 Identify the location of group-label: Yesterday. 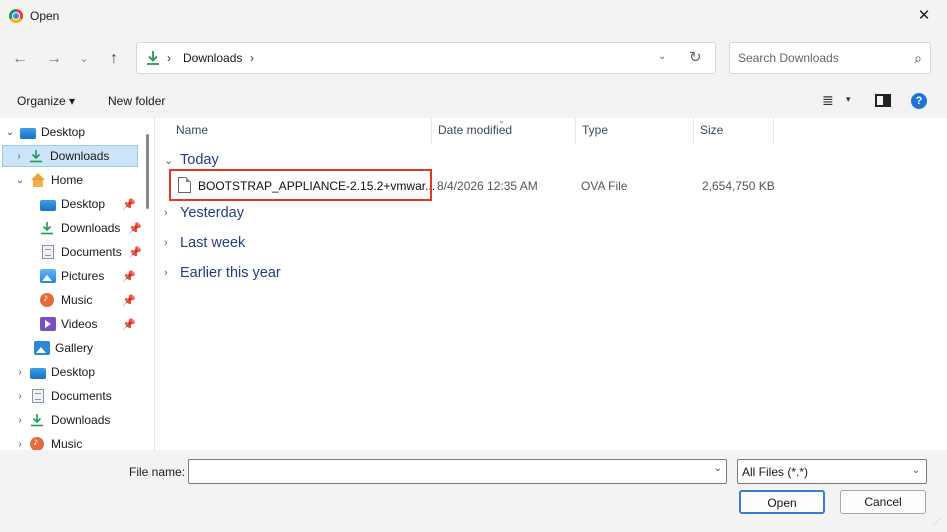
(212, 213).